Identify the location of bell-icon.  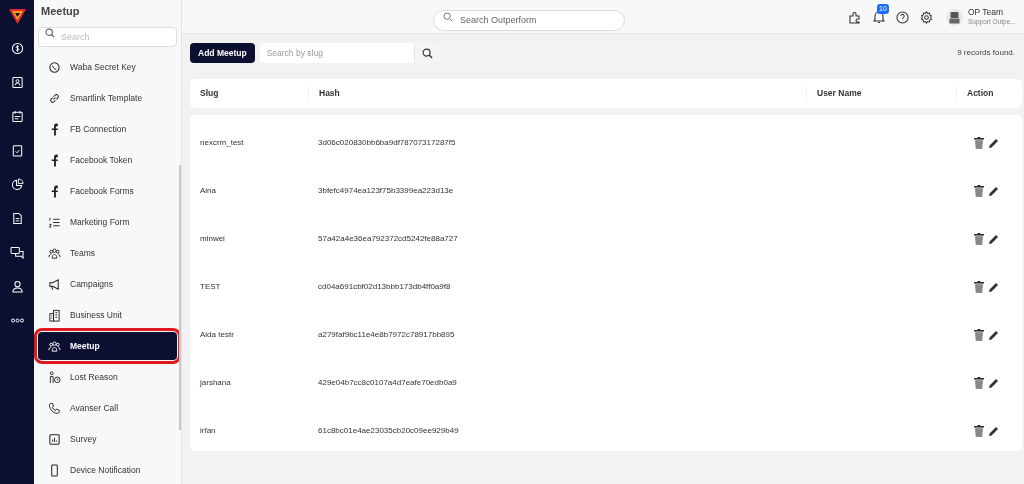
(879, 17).